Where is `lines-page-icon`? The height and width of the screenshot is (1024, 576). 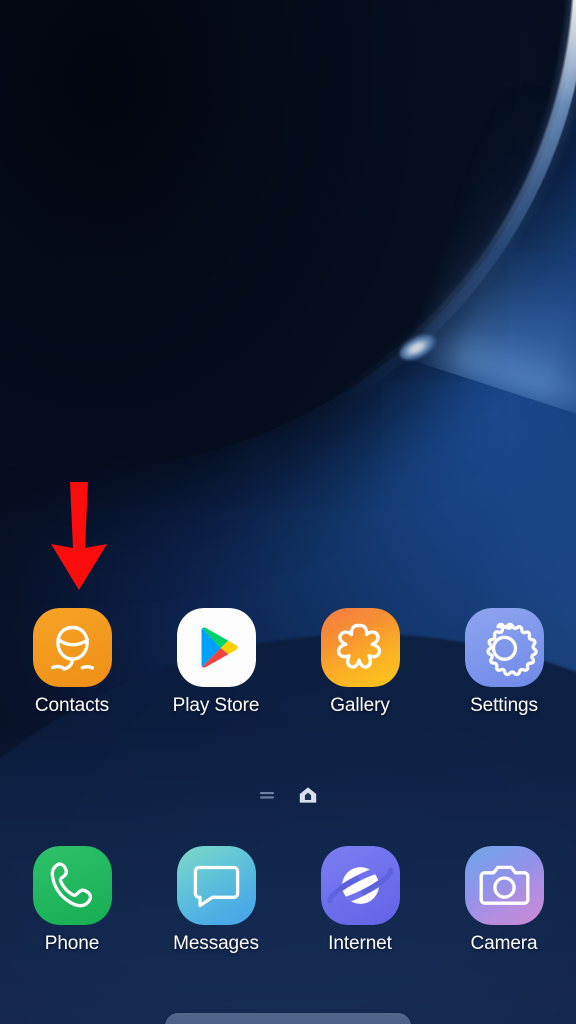 lines-page-icon is located at coordinates (267, 795).